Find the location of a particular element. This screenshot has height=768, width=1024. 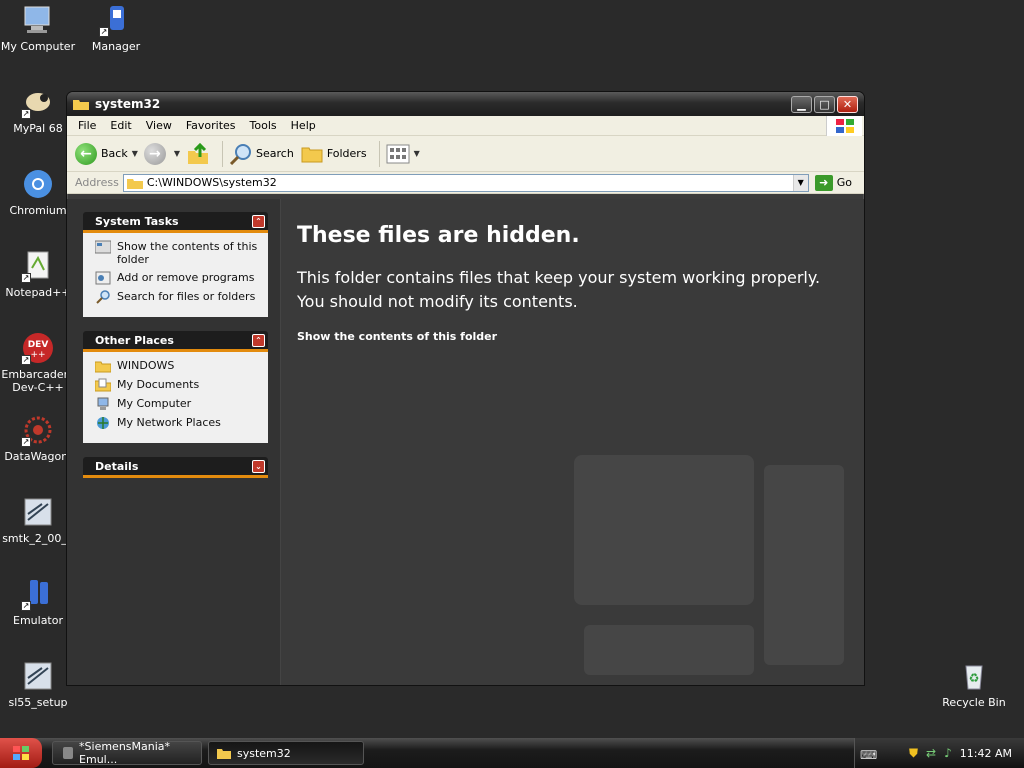

keyboard-icon: ⌨ is located at coordinates (868, 755).